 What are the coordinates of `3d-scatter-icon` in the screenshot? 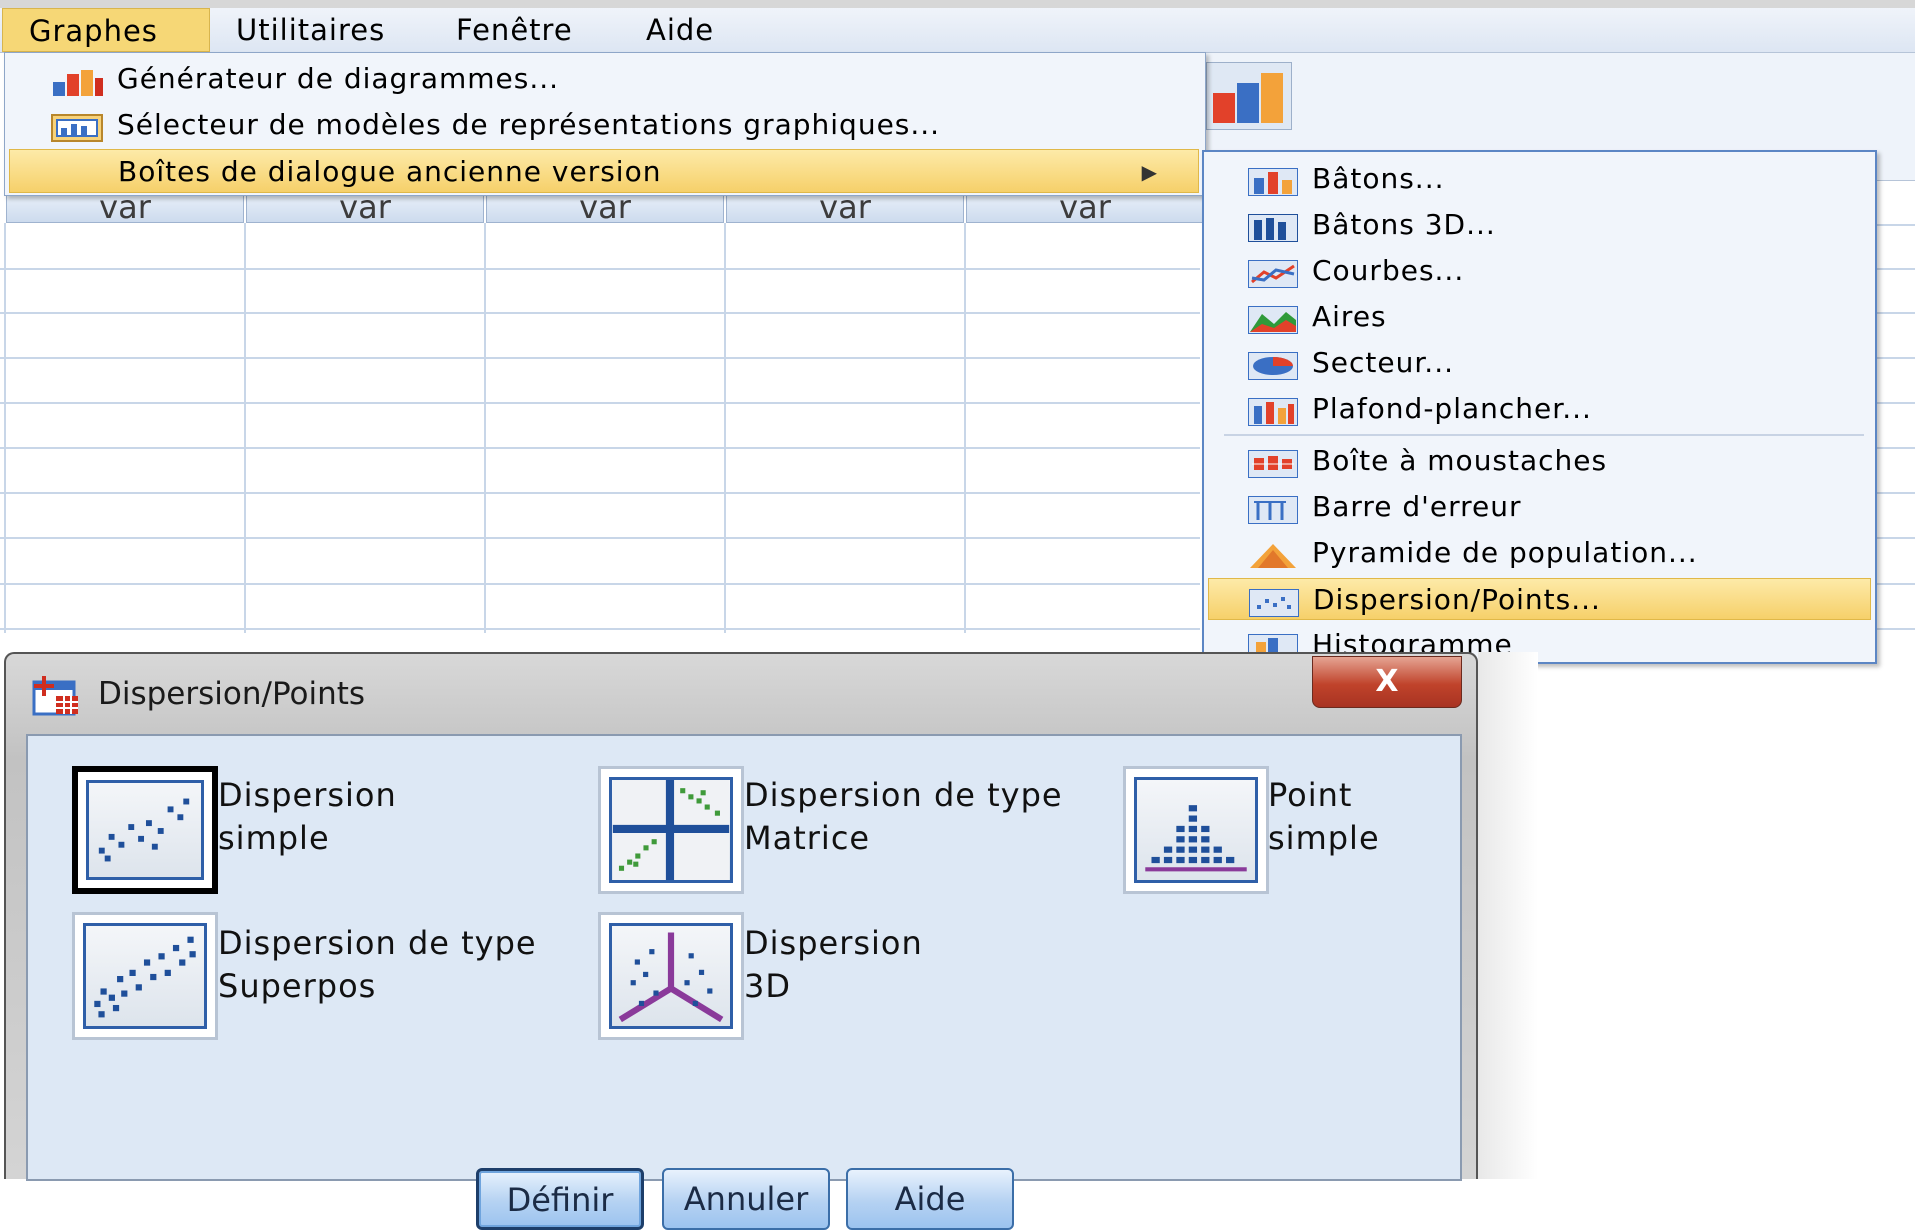 It's located at (671, 976).